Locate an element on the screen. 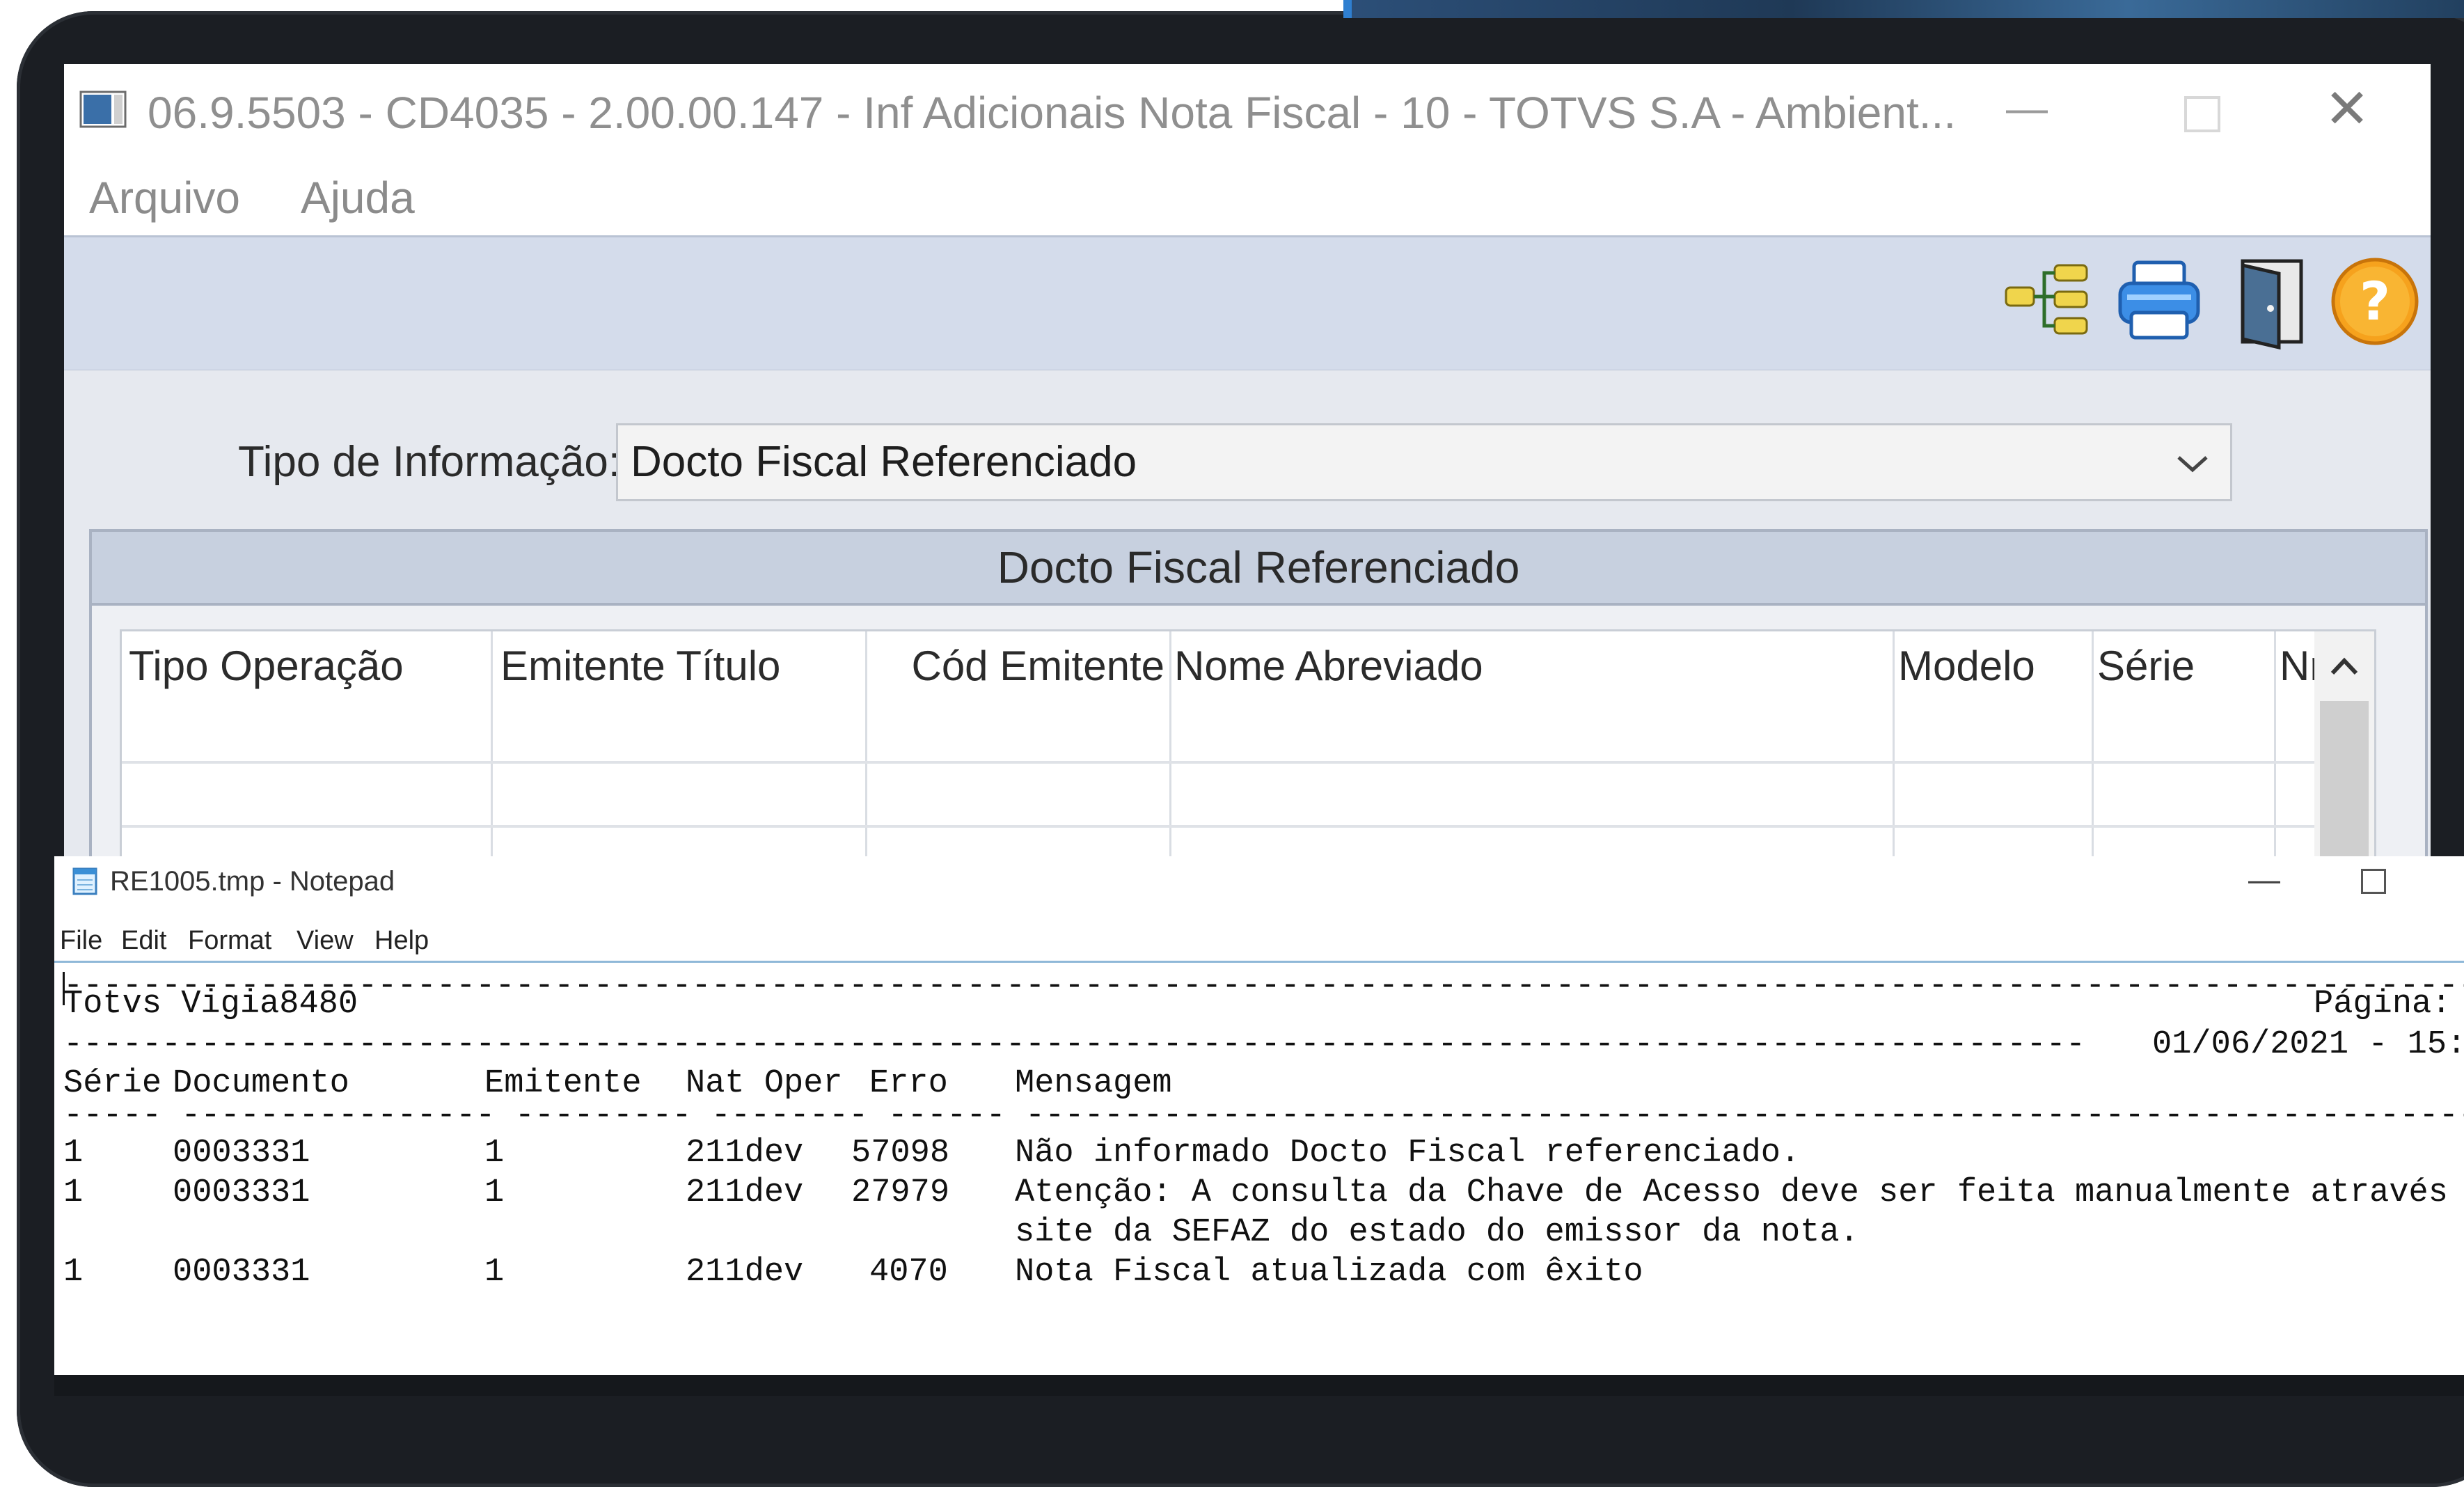 Image resolution: width=2464 pixels, height=1487 pixels. menu-bar: Arquivo Ajuda is located at coordinates (1247, 198).